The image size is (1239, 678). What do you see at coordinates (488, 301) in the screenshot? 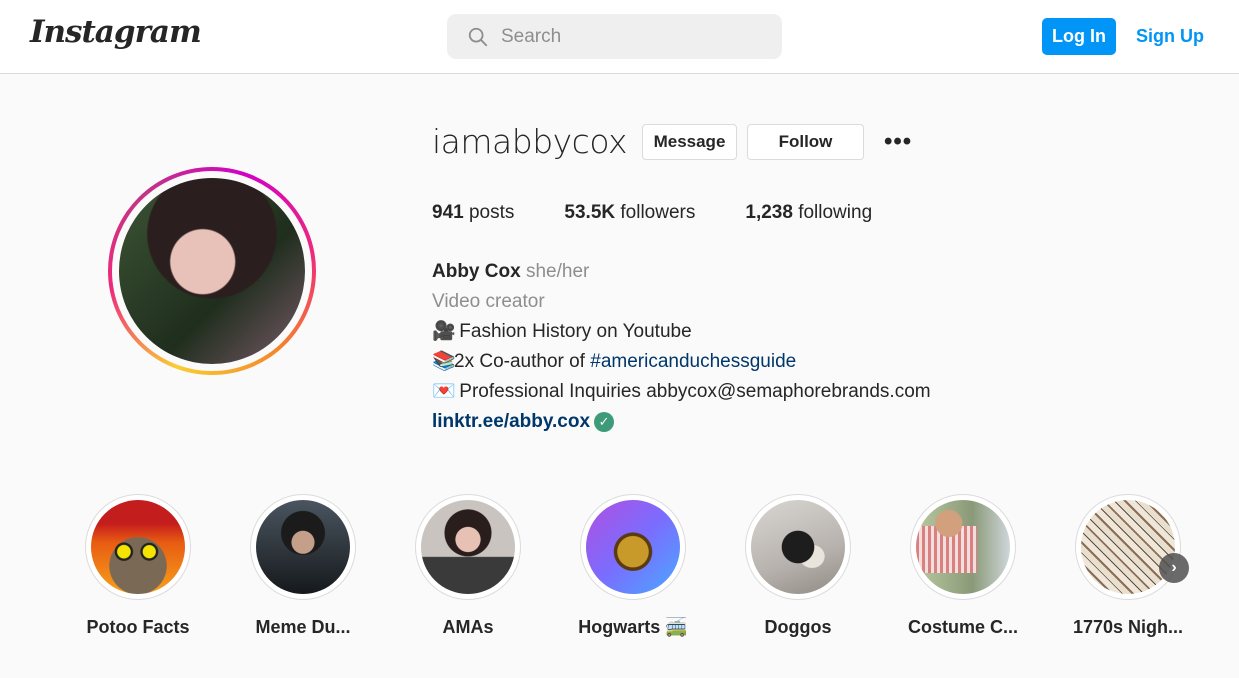
I see `profile-category: Video creator` at bounding box center [488, 301].